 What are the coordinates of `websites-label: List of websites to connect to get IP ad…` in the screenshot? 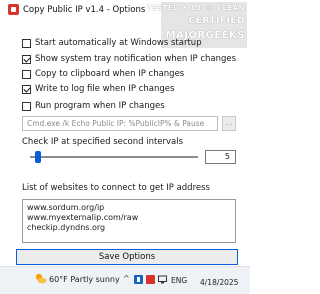 It's located at (116, 188).